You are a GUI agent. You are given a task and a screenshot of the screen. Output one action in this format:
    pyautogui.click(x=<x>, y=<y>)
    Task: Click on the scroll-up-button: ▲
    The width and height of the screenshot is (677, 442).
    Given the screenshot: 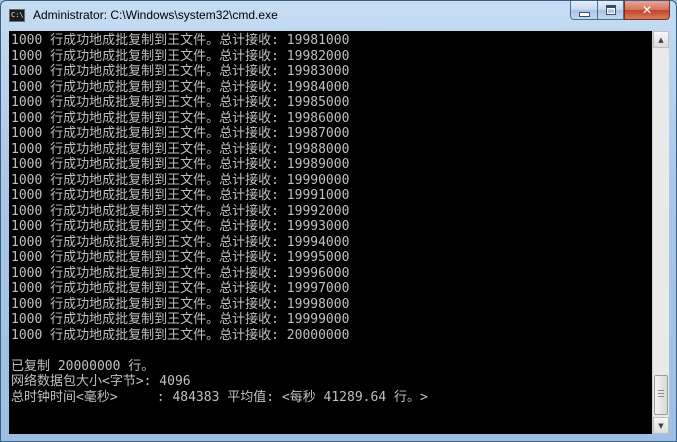 What is the action you would take?
    pyautogui.click(x=661, y=39)
    